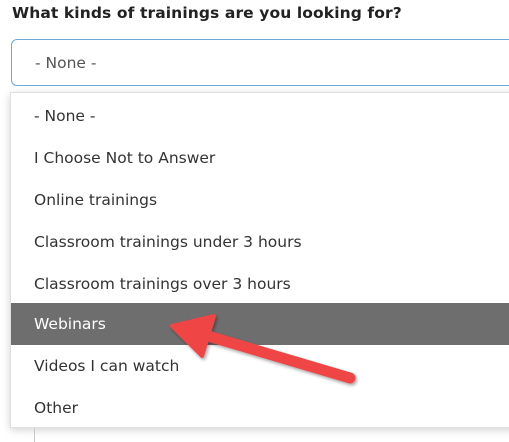 The width and height of the screenshot is (509, 442). Describe the element at coordinates (260, 158) in the screenshot. I see `option-choose-not-to-answer: I Choose Not to Answer` at that location.